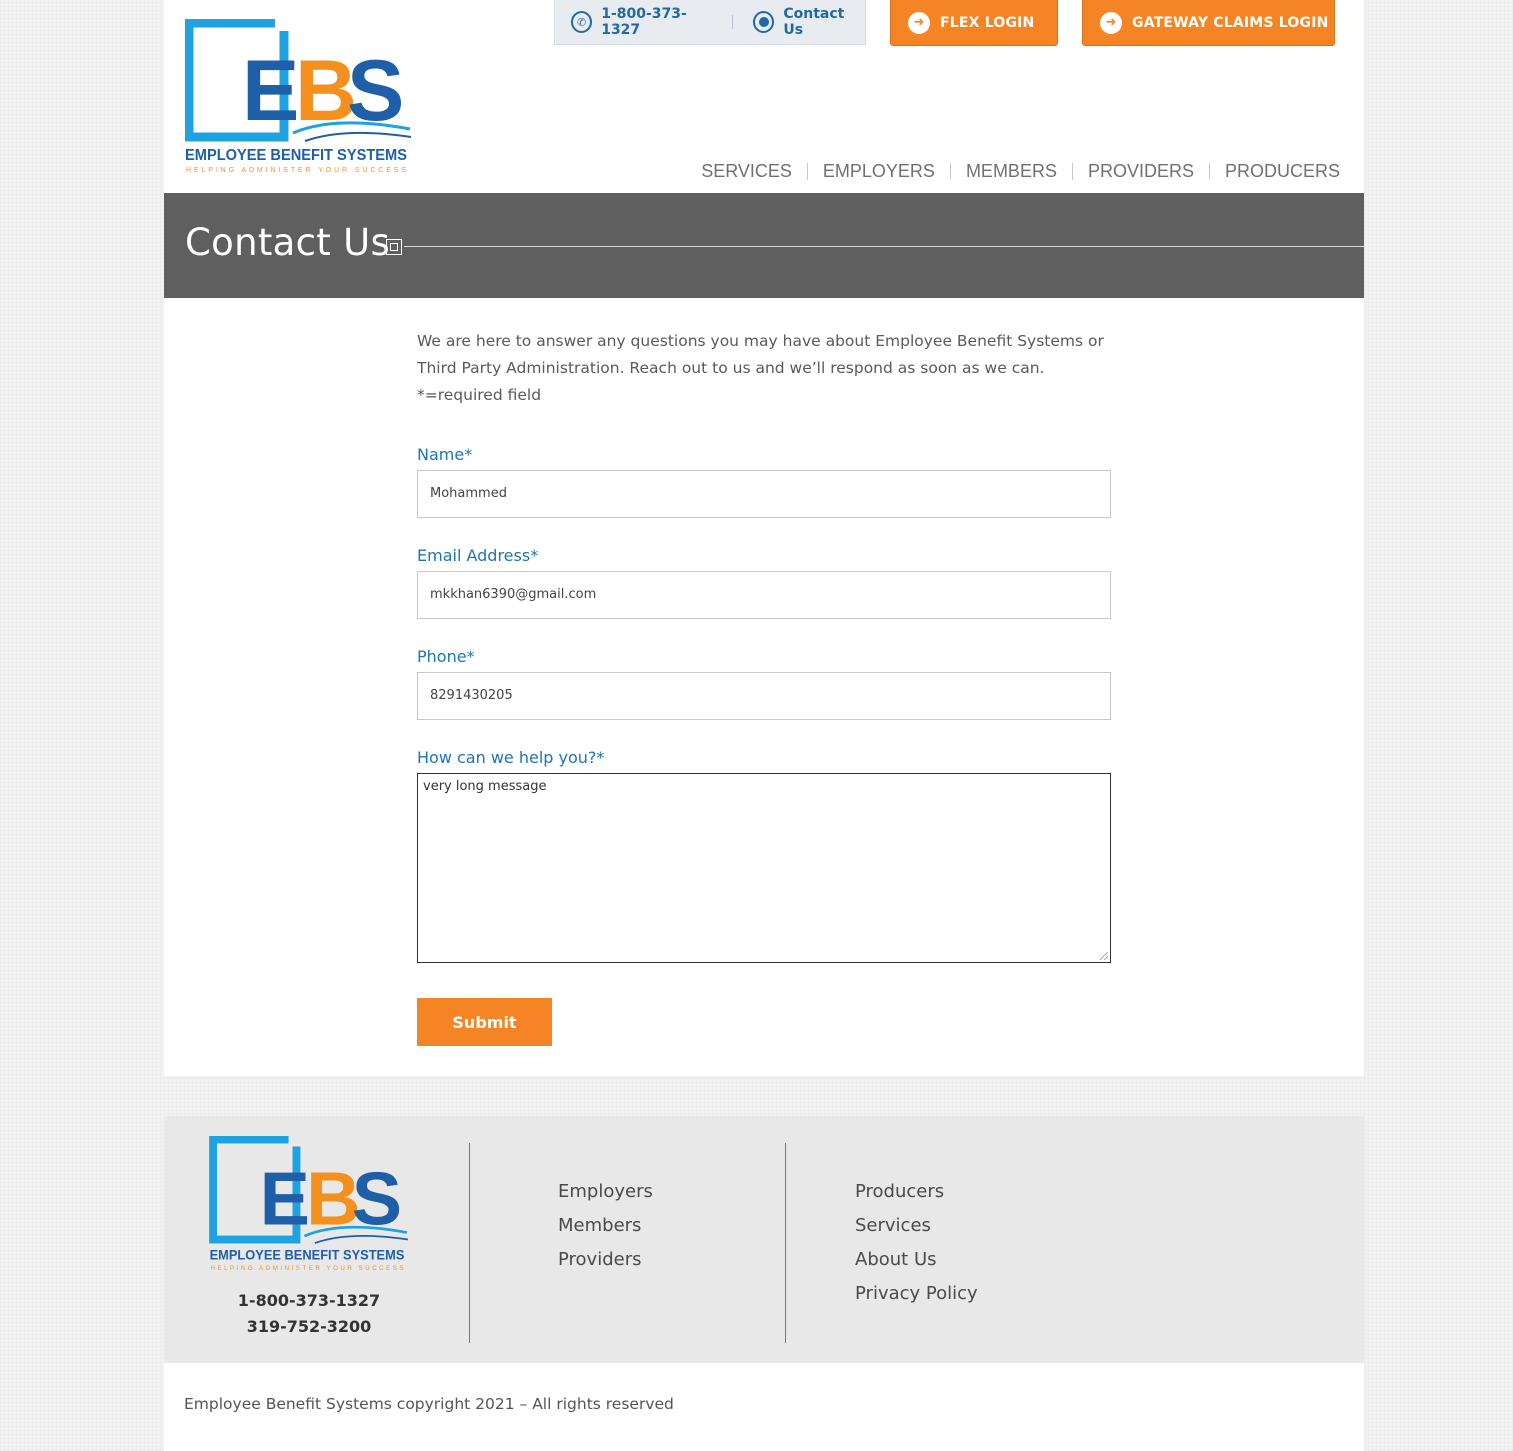 The height and width of the screenshot is (1451, 1513). What do you see at coordinates (309, 1300) in the screenshot?
I see `footer-phone-1: 1-800-373-1327` at bounding box center [309, 1300].